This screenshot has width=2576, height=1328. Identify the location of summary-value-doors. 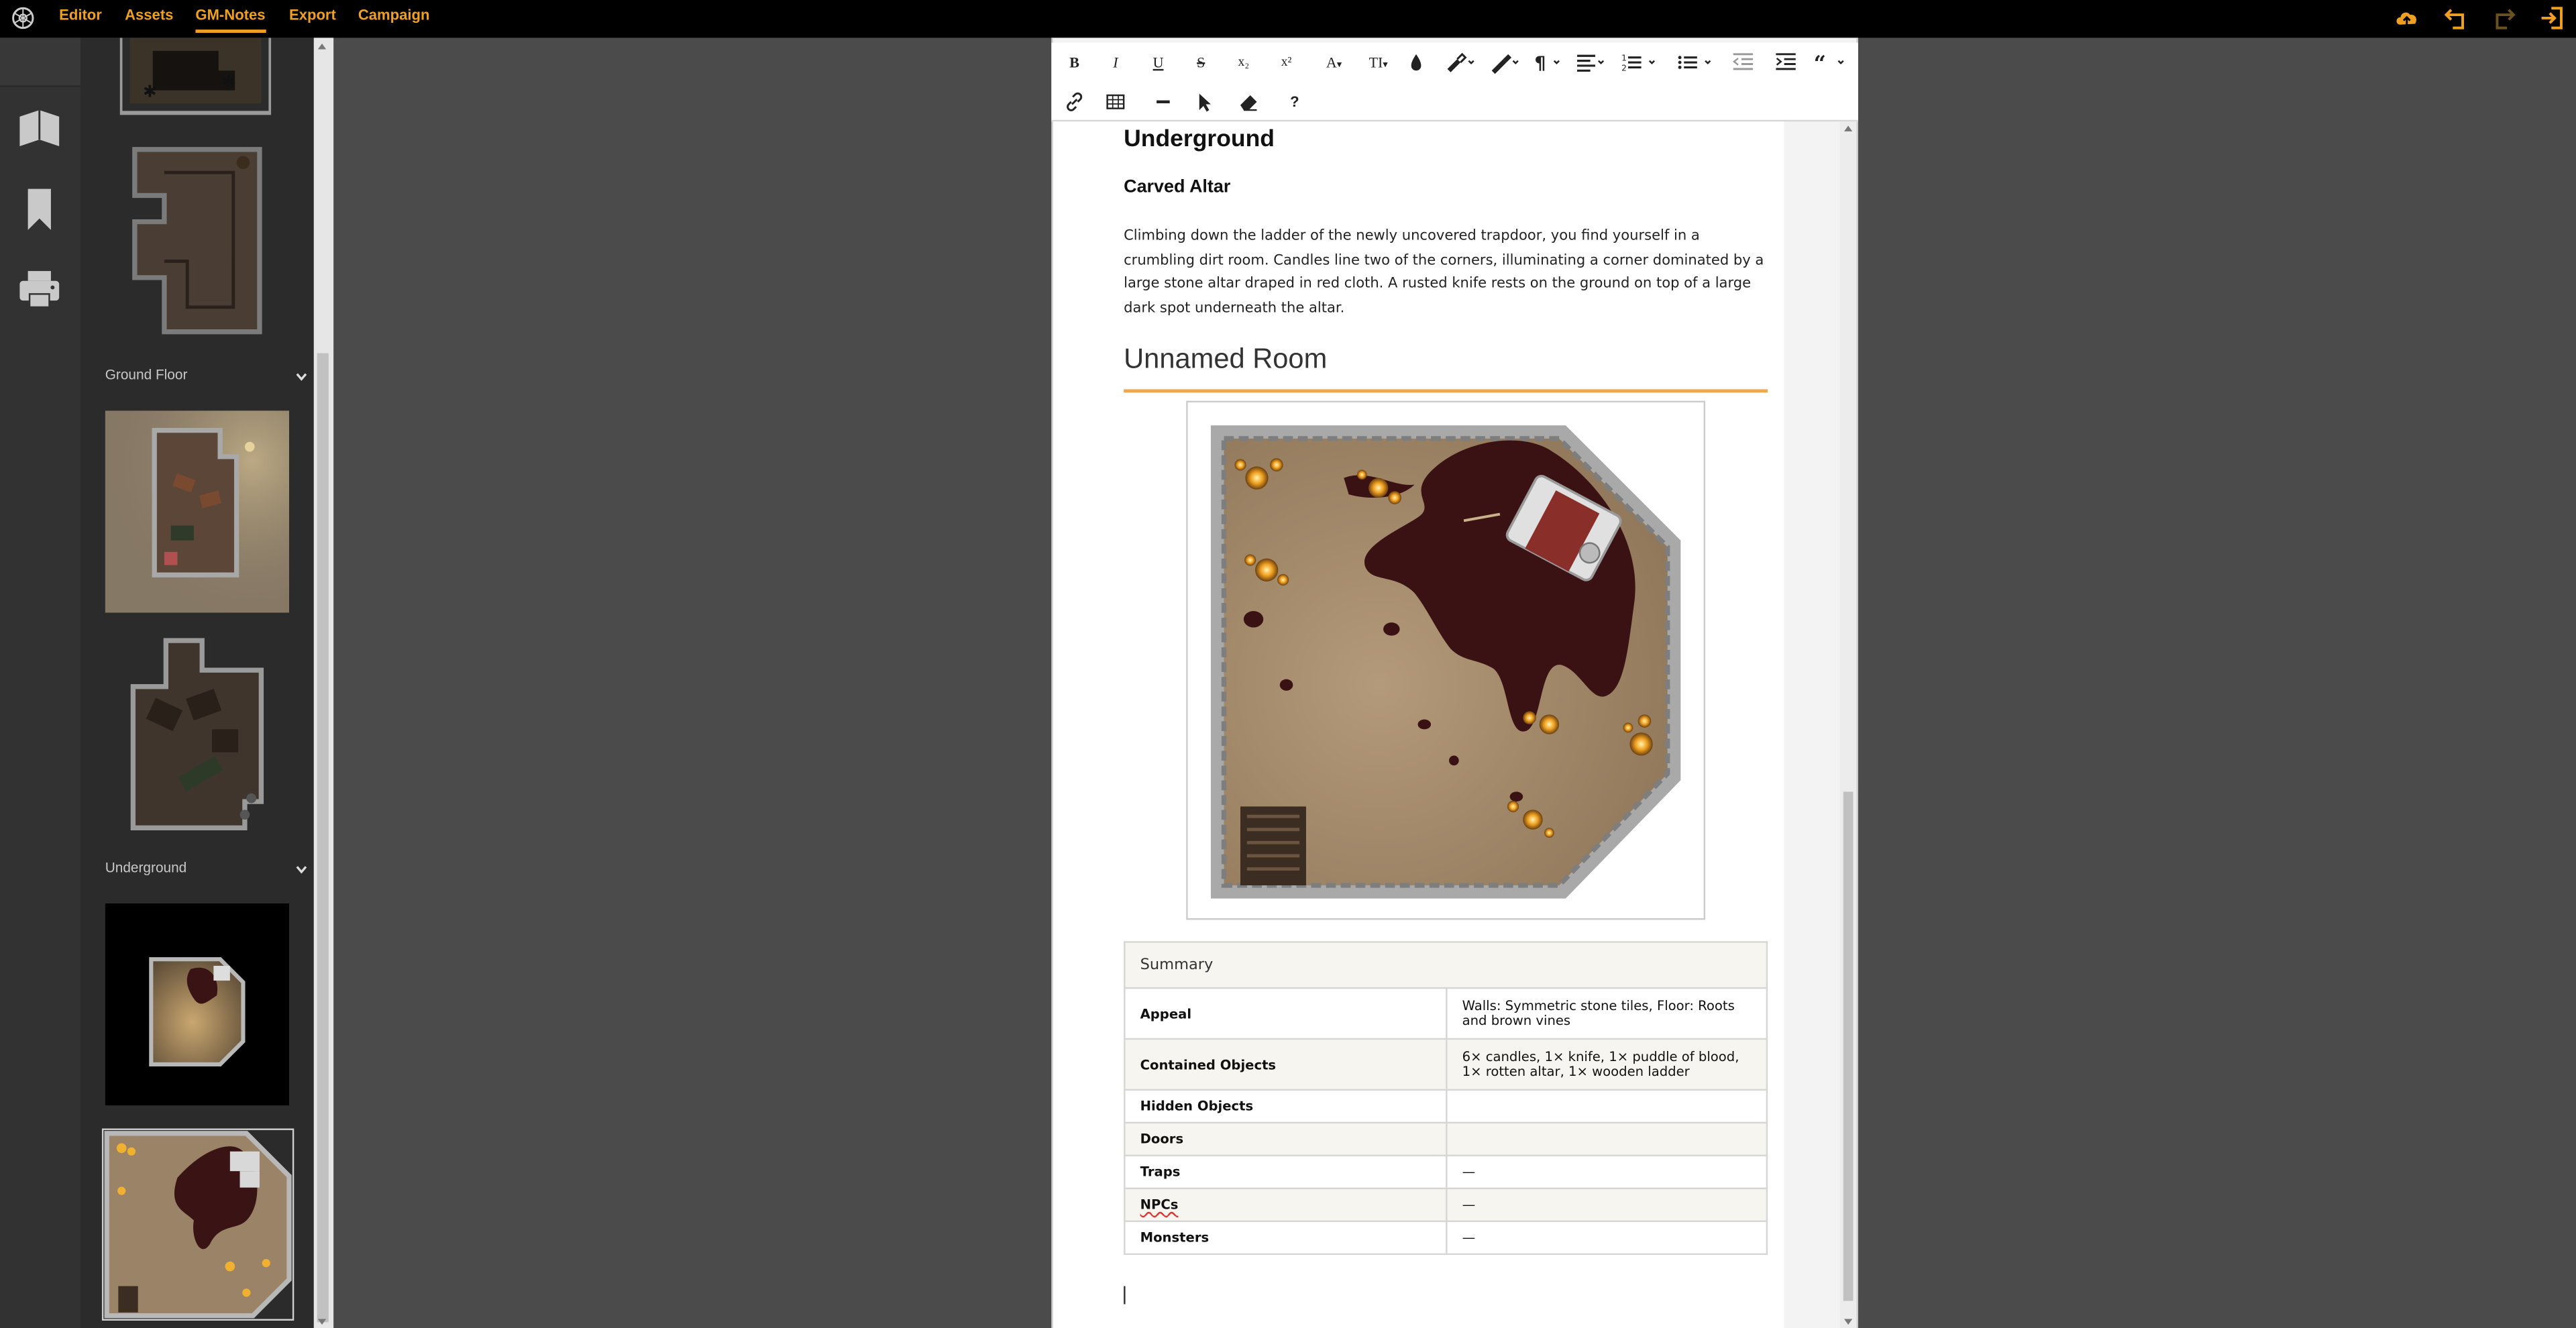
(1607, 1139).